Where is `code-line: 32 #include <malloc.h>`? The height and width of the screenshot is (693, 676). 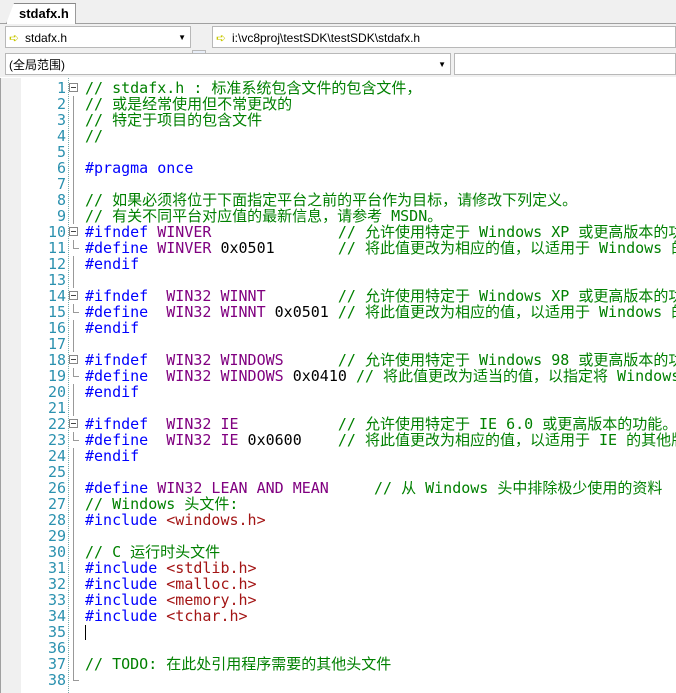
code-line: 32 #include <malloc.h> is located at coordinates (338, 584).